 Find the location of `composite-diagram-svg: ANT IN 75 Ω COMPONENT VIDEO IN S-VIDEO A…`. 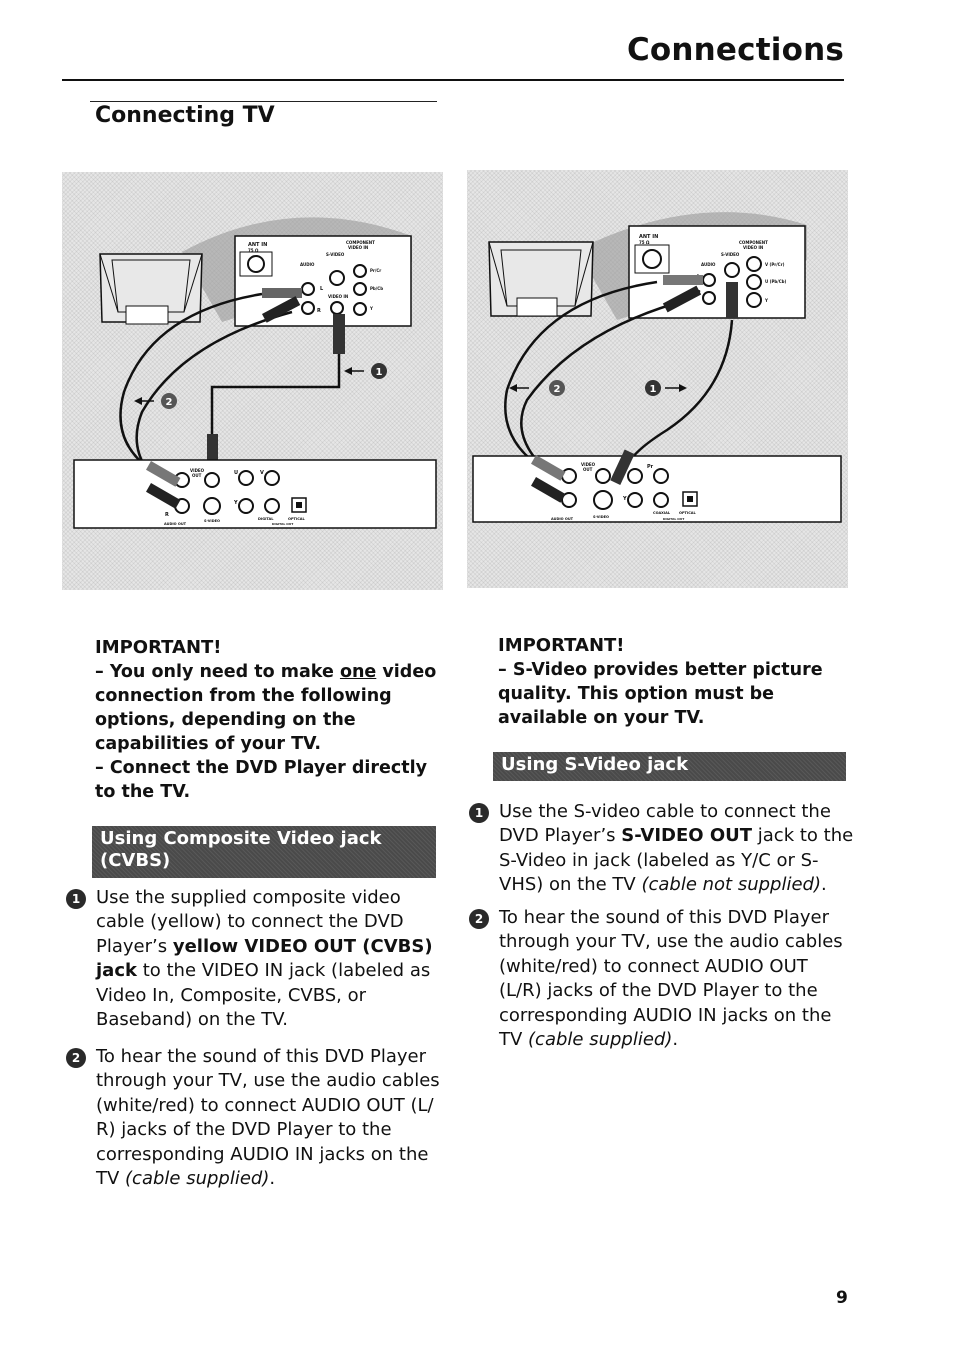

composite-diagram-svg: ANT IN 75 Ω COMPONENT VIDEO IN S-VIDEO A… is located at coordinates (255, 373).